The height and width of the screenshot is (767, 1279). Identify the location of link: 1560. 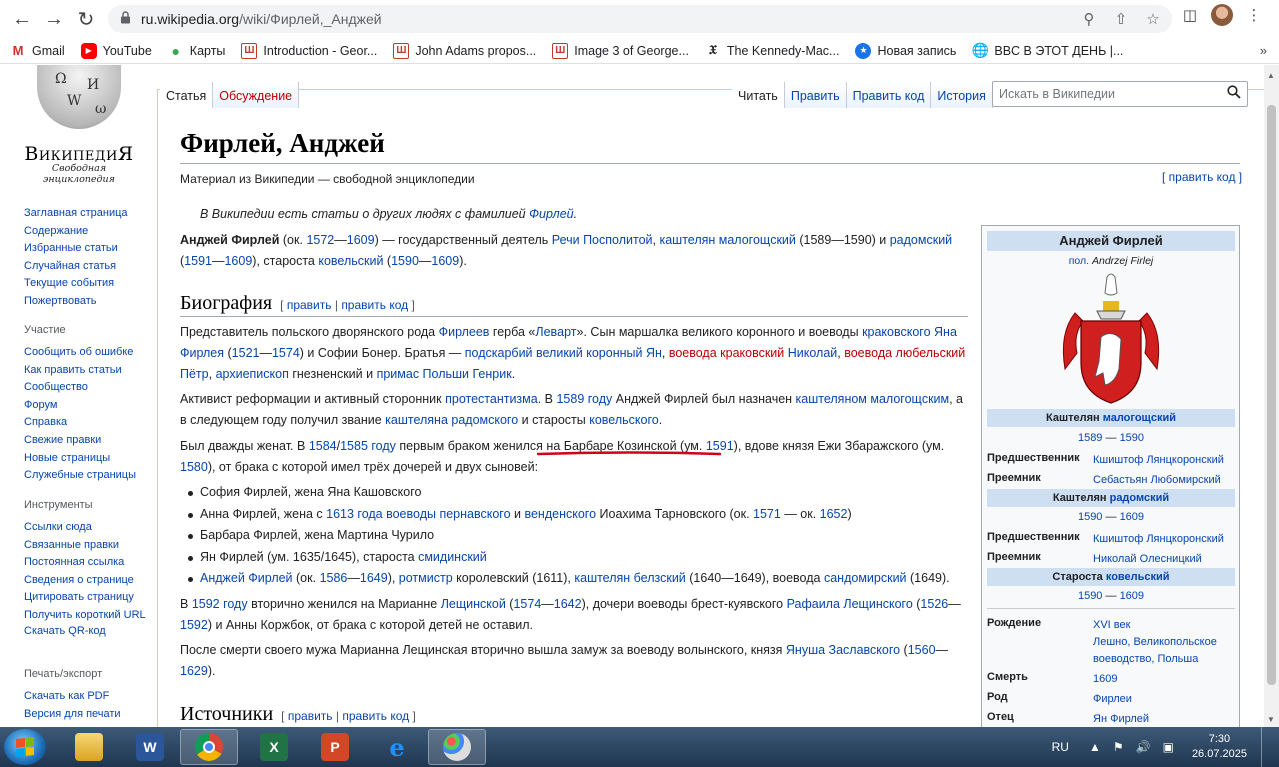
(922, 650).